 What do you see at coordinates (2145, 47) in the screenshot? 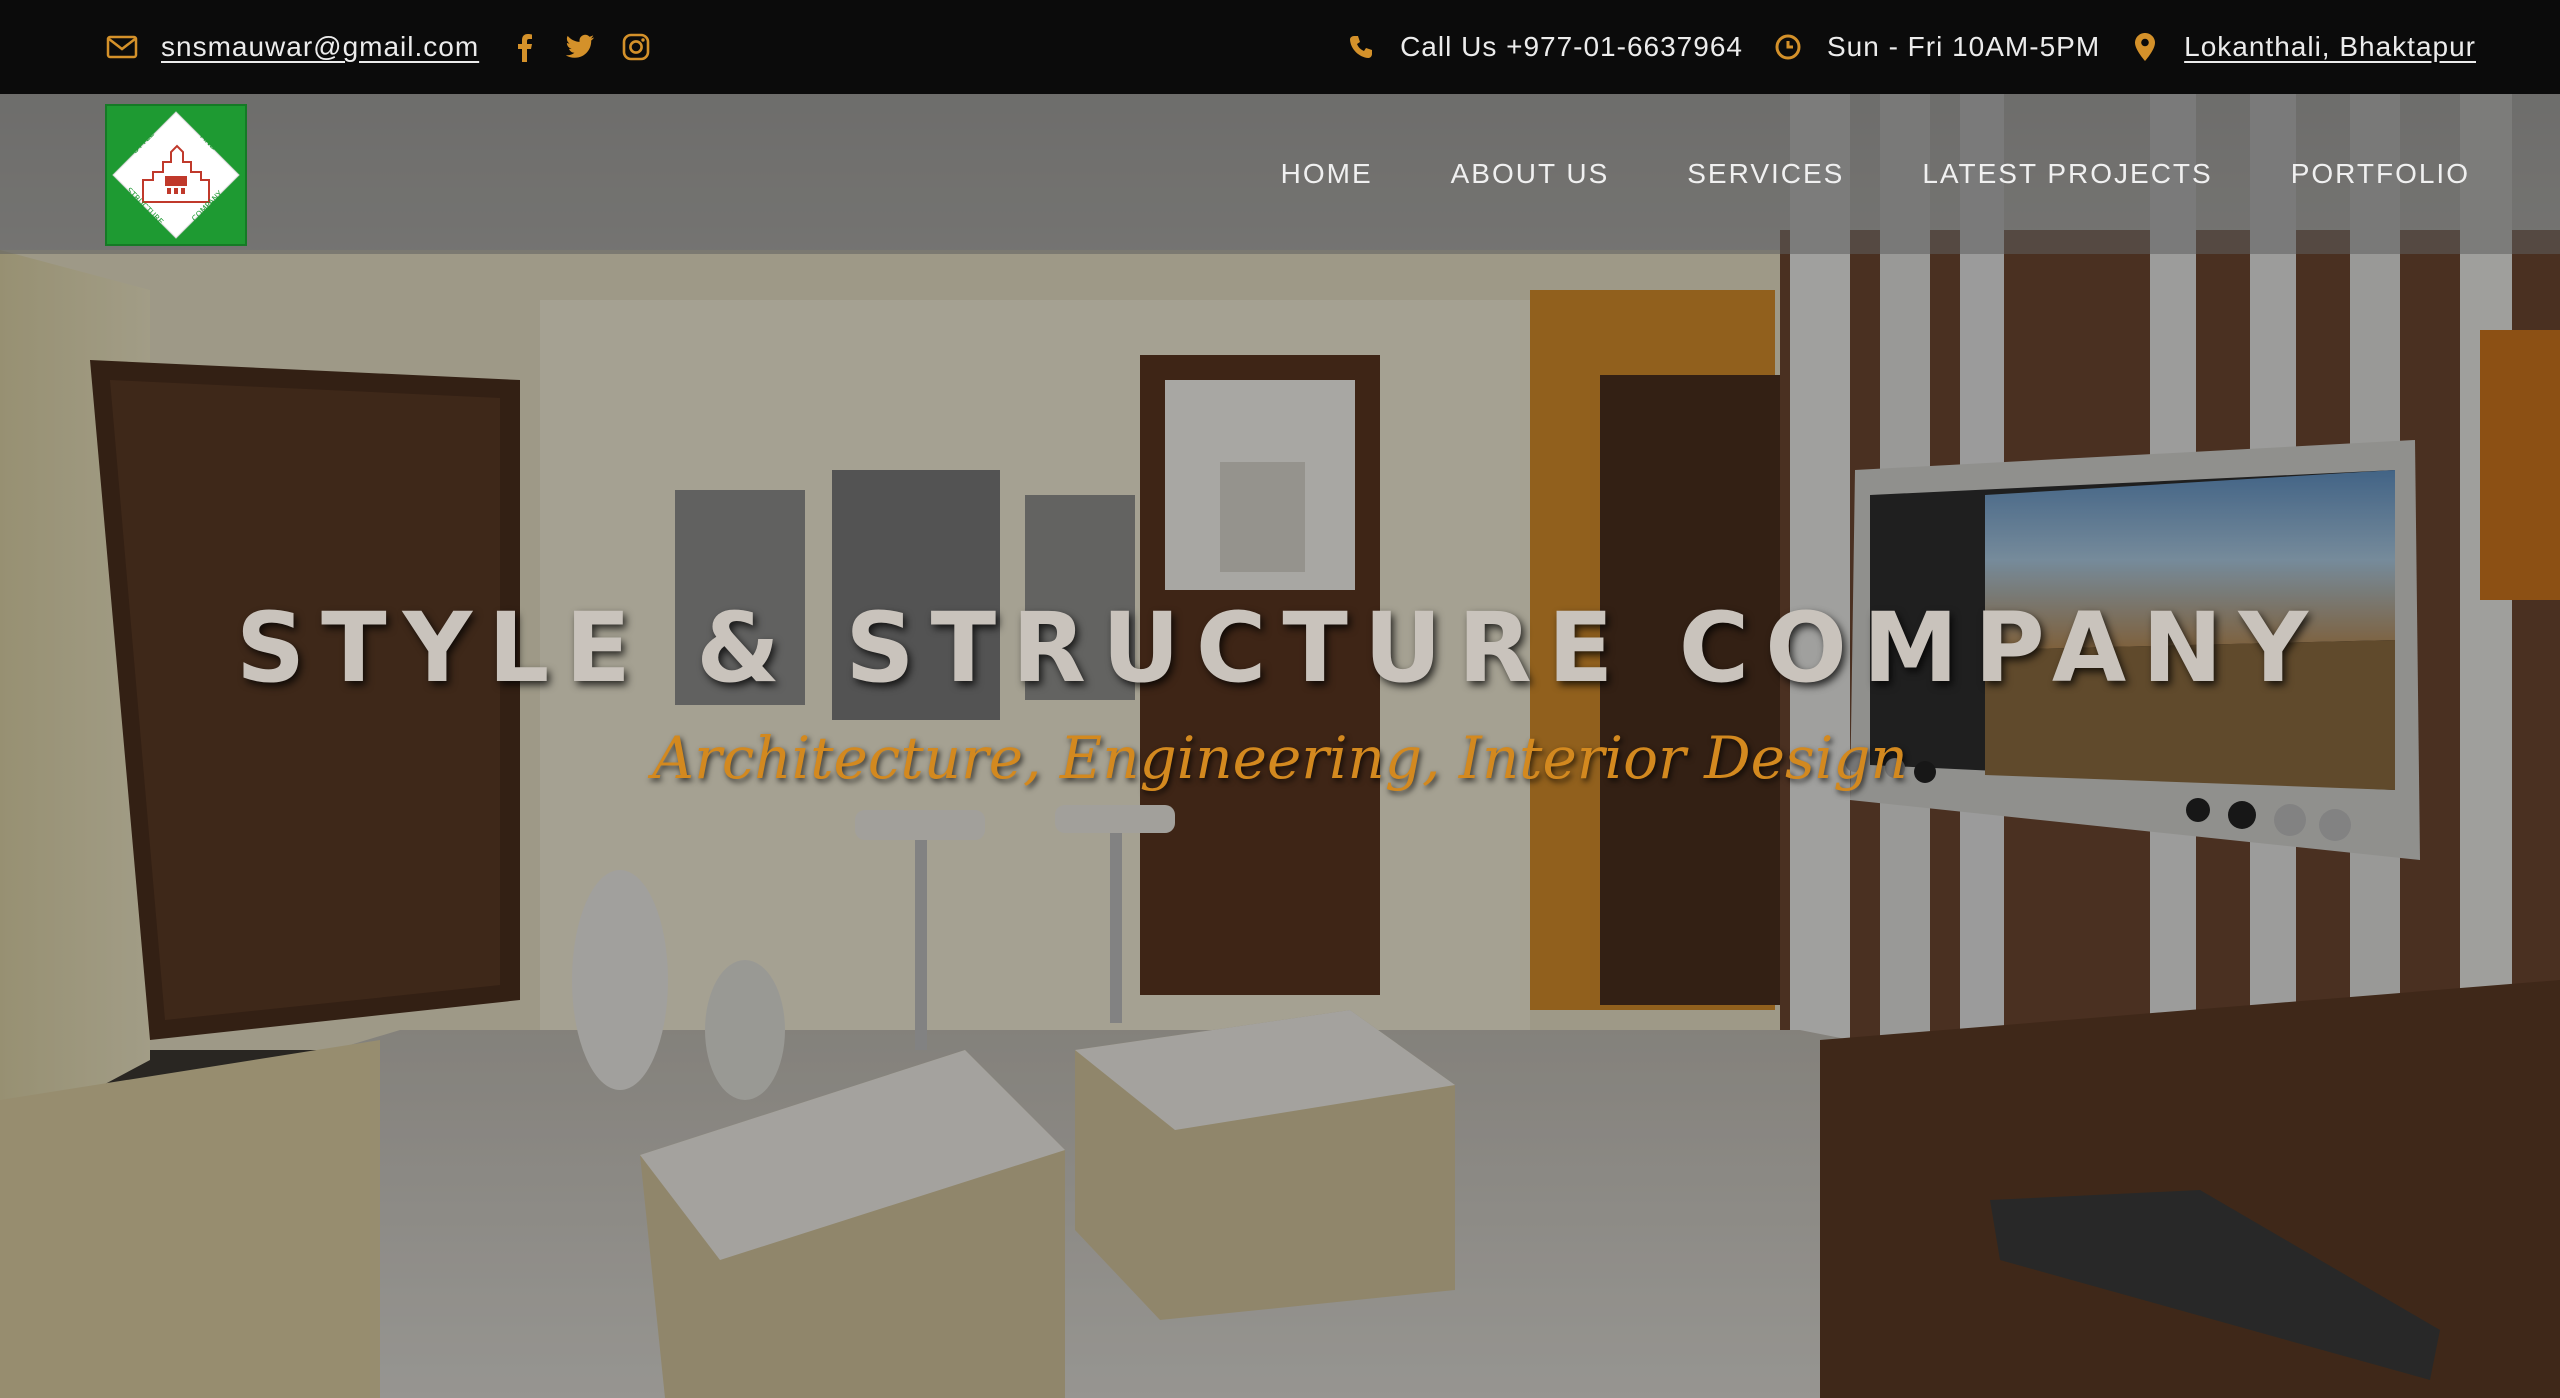
I see `map-pin-icon` at bounding box center [2145, 47].